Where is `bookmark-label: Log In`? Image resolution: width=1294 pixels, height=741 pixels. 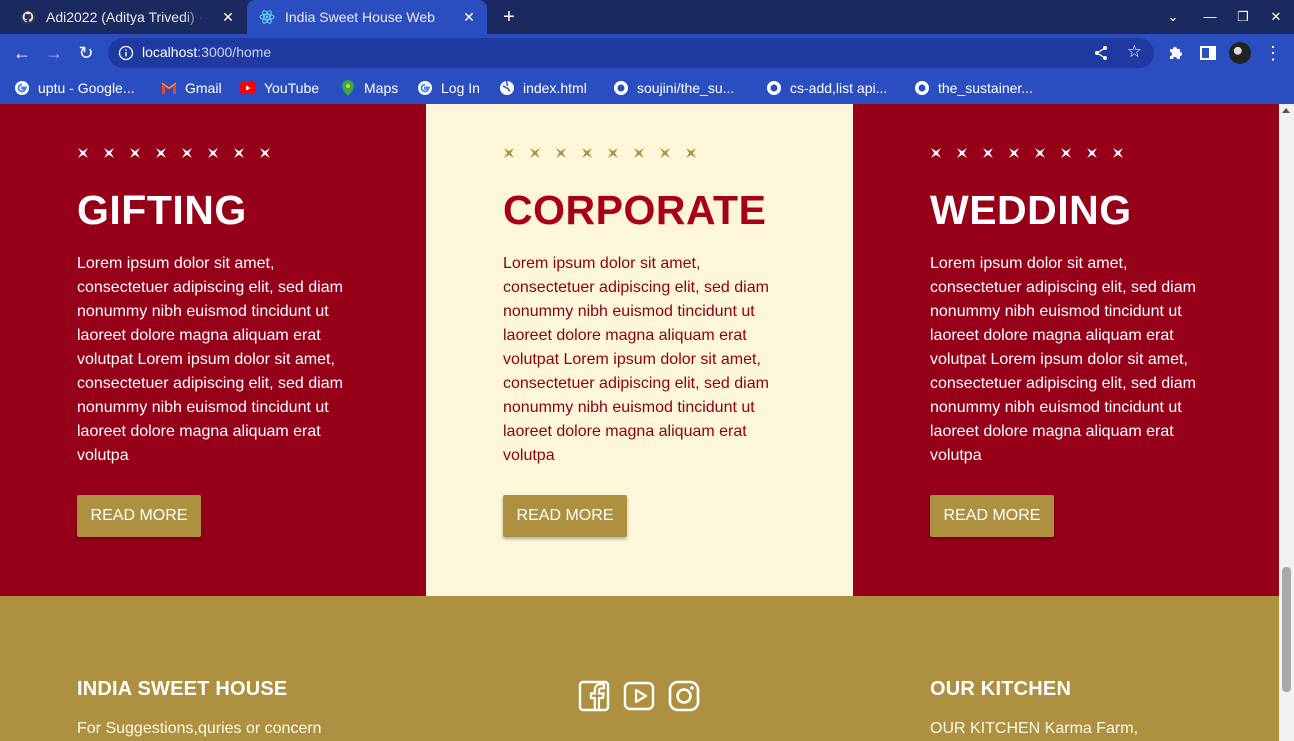 bookmark-label: Log In is located at coordinates (460, 88).